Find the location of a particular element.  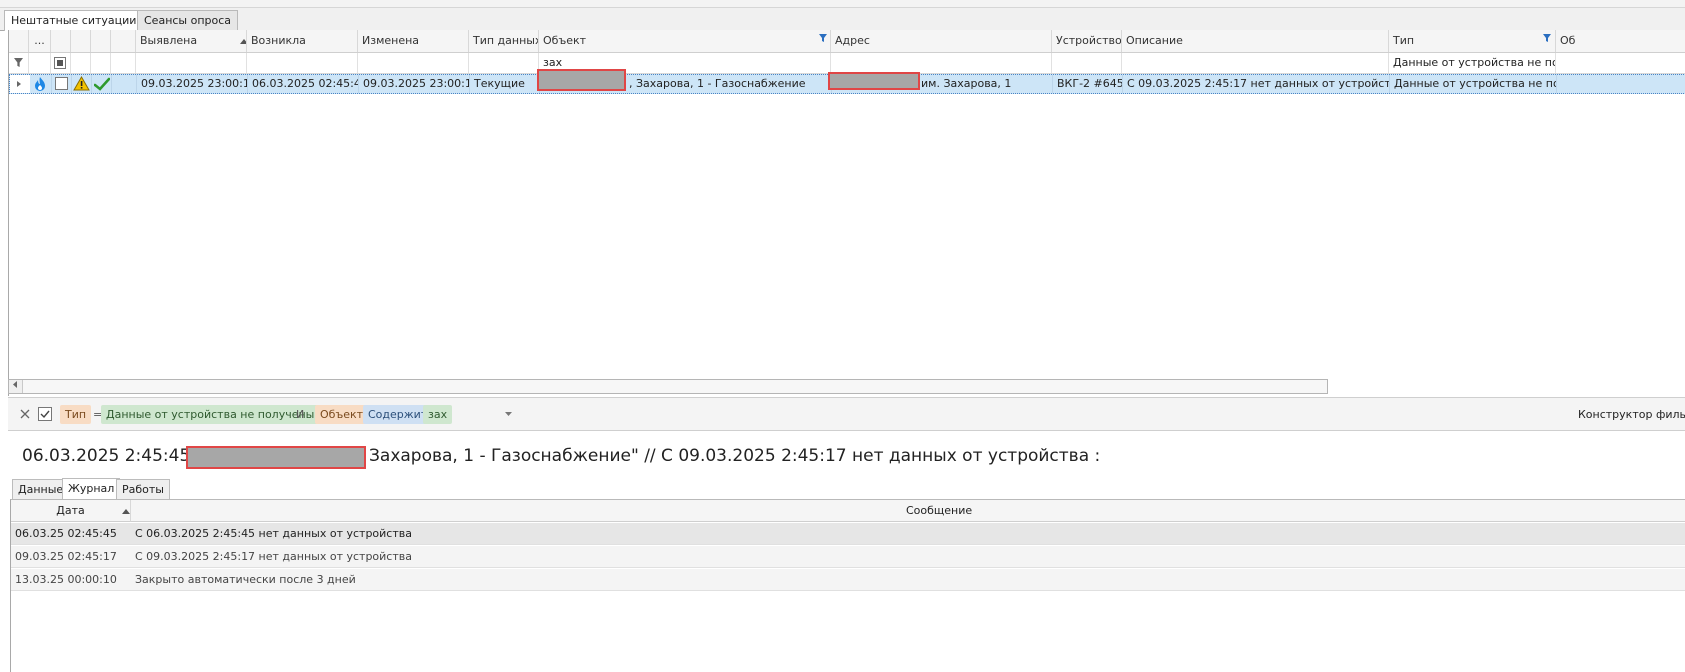

filter-operator-contains: Содержит is located at coordinates (398, 414).